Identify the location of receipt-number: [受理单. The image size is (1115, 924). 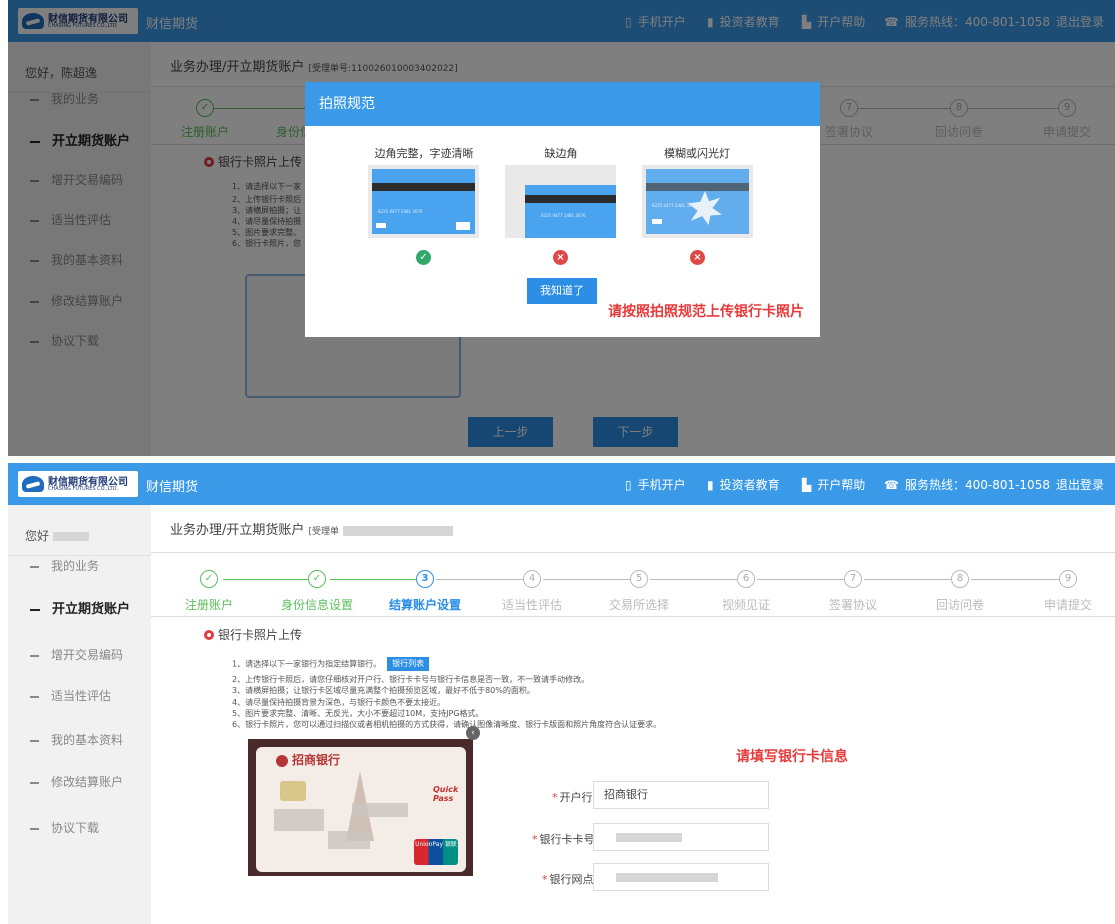
(324, 532).